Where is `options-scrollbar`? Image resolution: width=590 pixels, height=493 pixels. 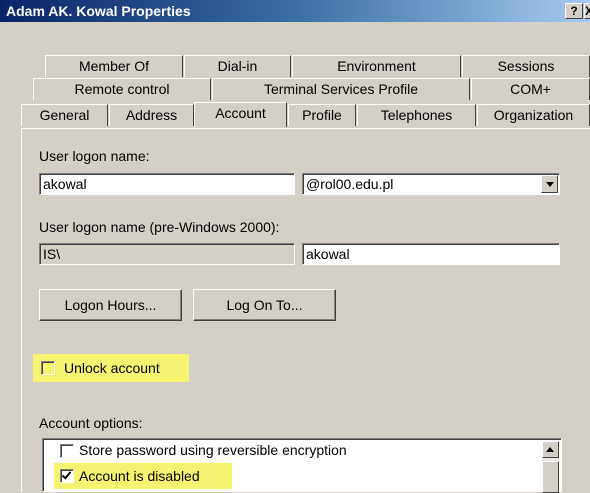
options-scrollbar is located at coordinates (550, 467).